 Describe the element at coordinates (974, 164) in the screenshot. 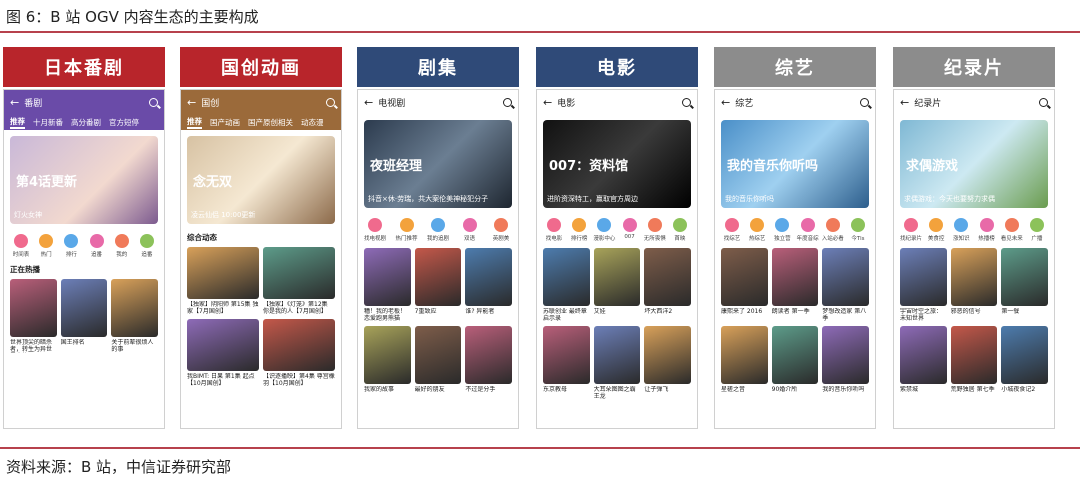

I see `hero-banner: 求偶游戏 求偶游戏：今天也要努力求偶` at that location.